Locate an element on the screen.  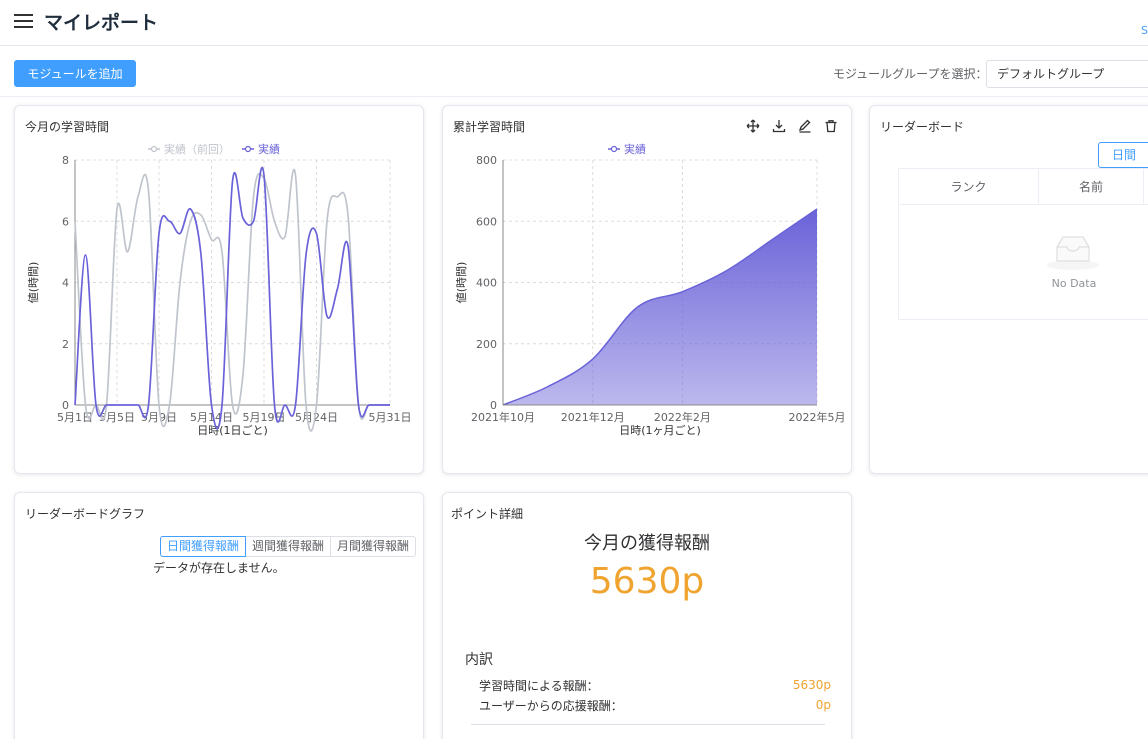
y-tick-label: 4 is located at coordinates (65, 283).